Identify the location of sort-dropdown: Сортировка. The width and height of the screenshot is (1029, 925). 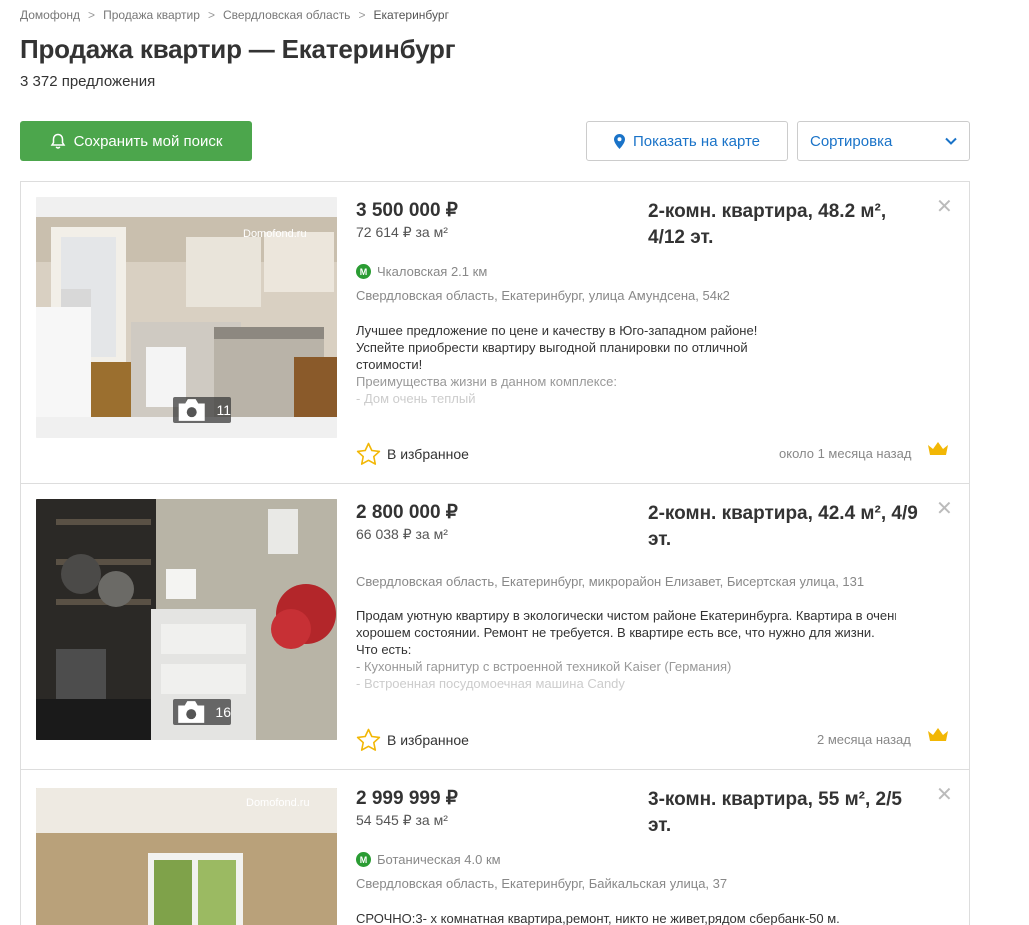
(883, 141).